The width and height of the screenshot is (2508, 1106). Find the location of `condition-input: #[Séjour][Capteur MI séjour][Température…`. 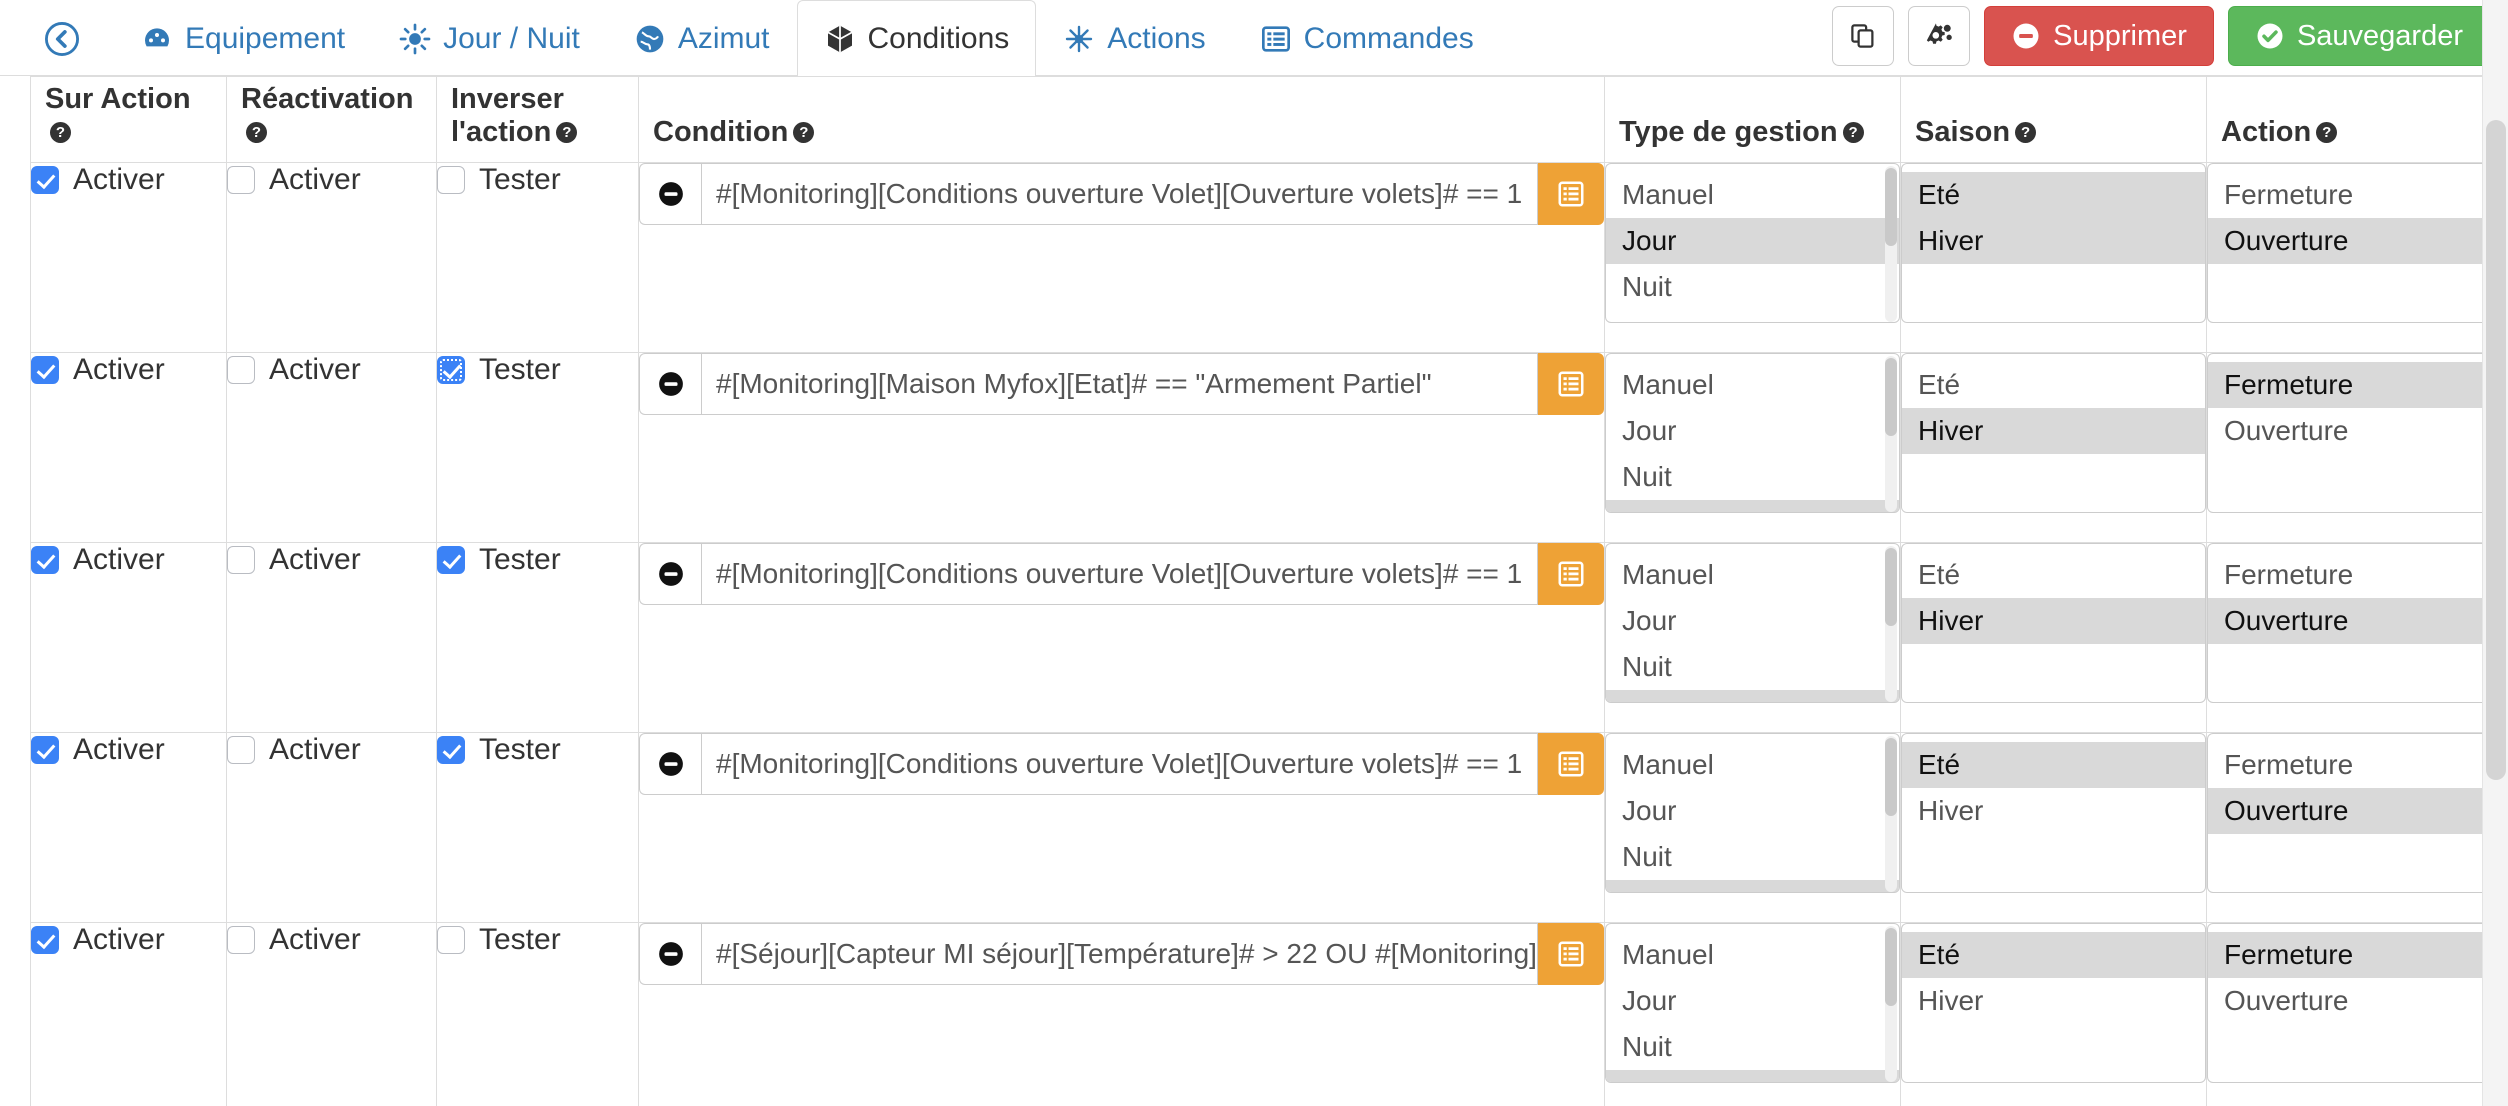

condition-input: #[Séjour][Capteur MI séjour][Température… is located at coordinates (1119, 954).